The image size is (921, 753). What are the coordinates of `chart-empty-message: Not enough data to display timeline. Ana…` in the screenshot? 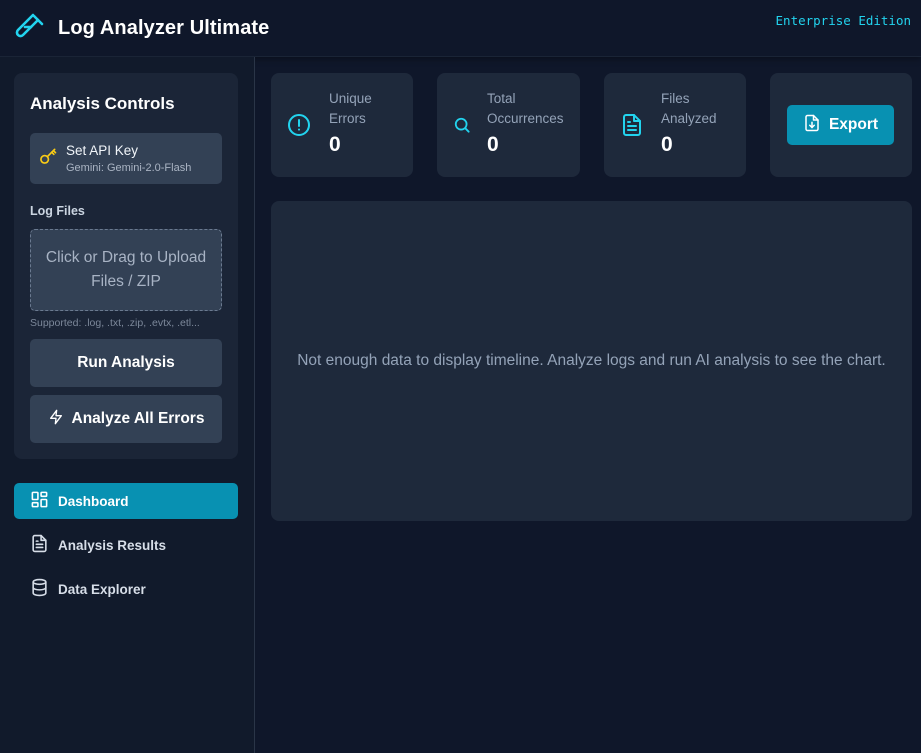 It's located at (591, 360).